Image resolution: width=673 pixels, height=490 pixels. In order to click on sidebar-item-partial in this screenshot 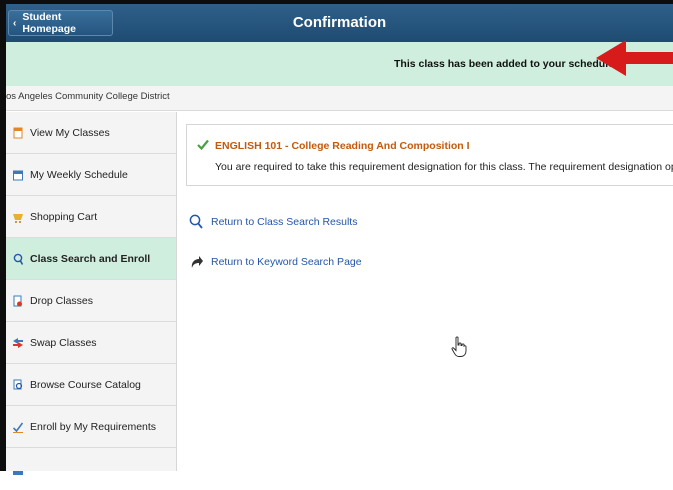, I will do `click(91, 469)`.